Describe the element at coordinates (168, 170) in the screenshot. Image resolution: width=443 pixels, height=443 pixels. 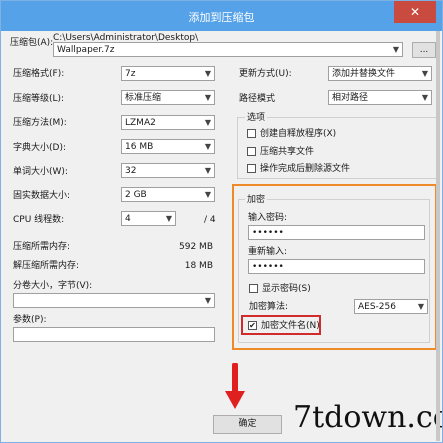
I see `word-select: 32 ▼` at that location.